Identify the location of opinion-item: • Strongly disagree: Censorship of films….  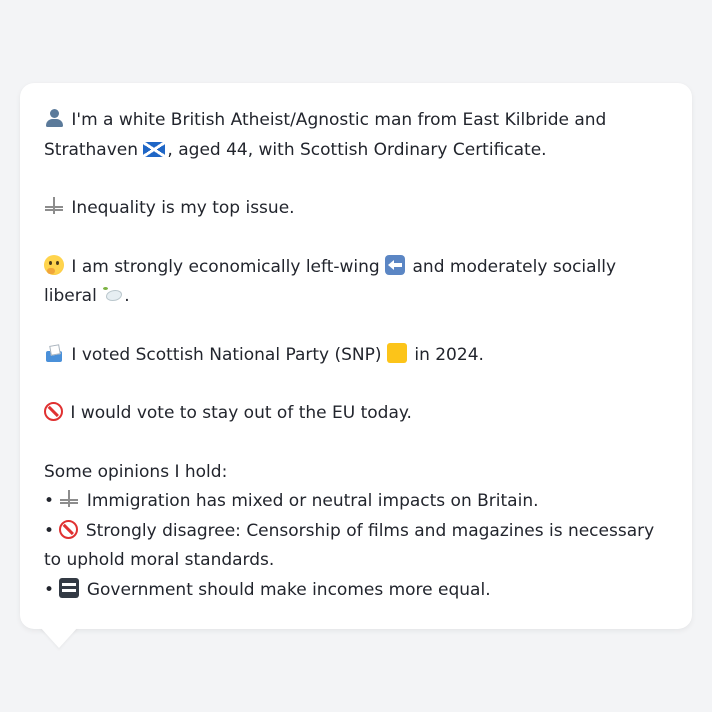
(356, 546).